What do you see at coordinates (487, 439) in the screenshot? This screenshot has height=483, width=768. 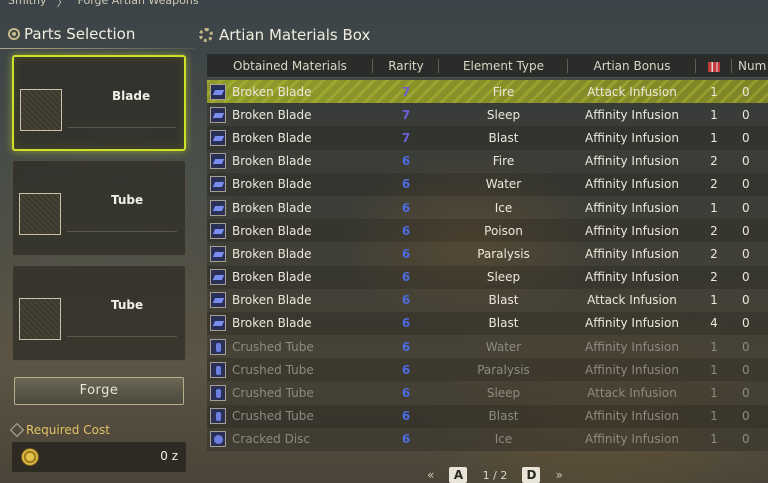 I see `table-row: Cracked Disc 6 Ice Affinity Infusion 1 0` at bounding box center [487, 439].